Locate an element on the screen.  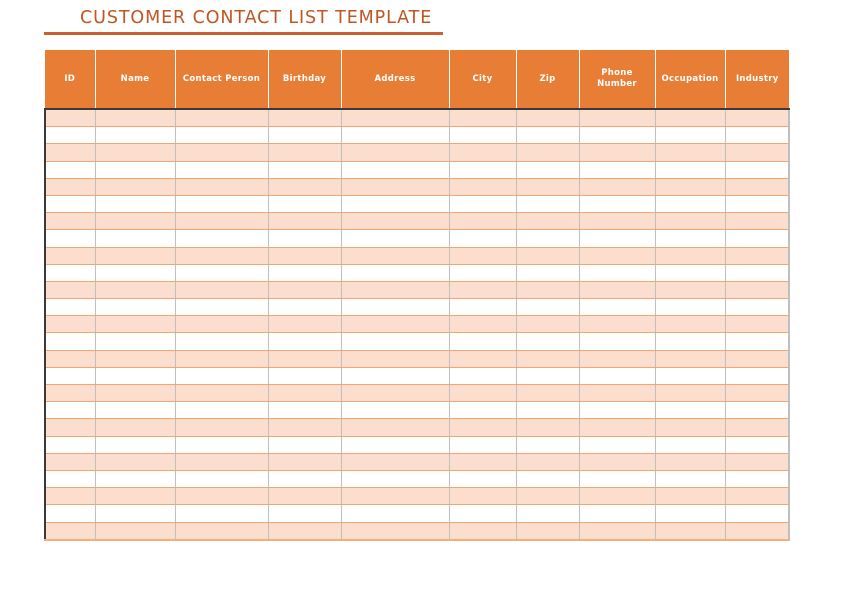
column-header-occupation: Occupation is located at coordinates (690, 80).